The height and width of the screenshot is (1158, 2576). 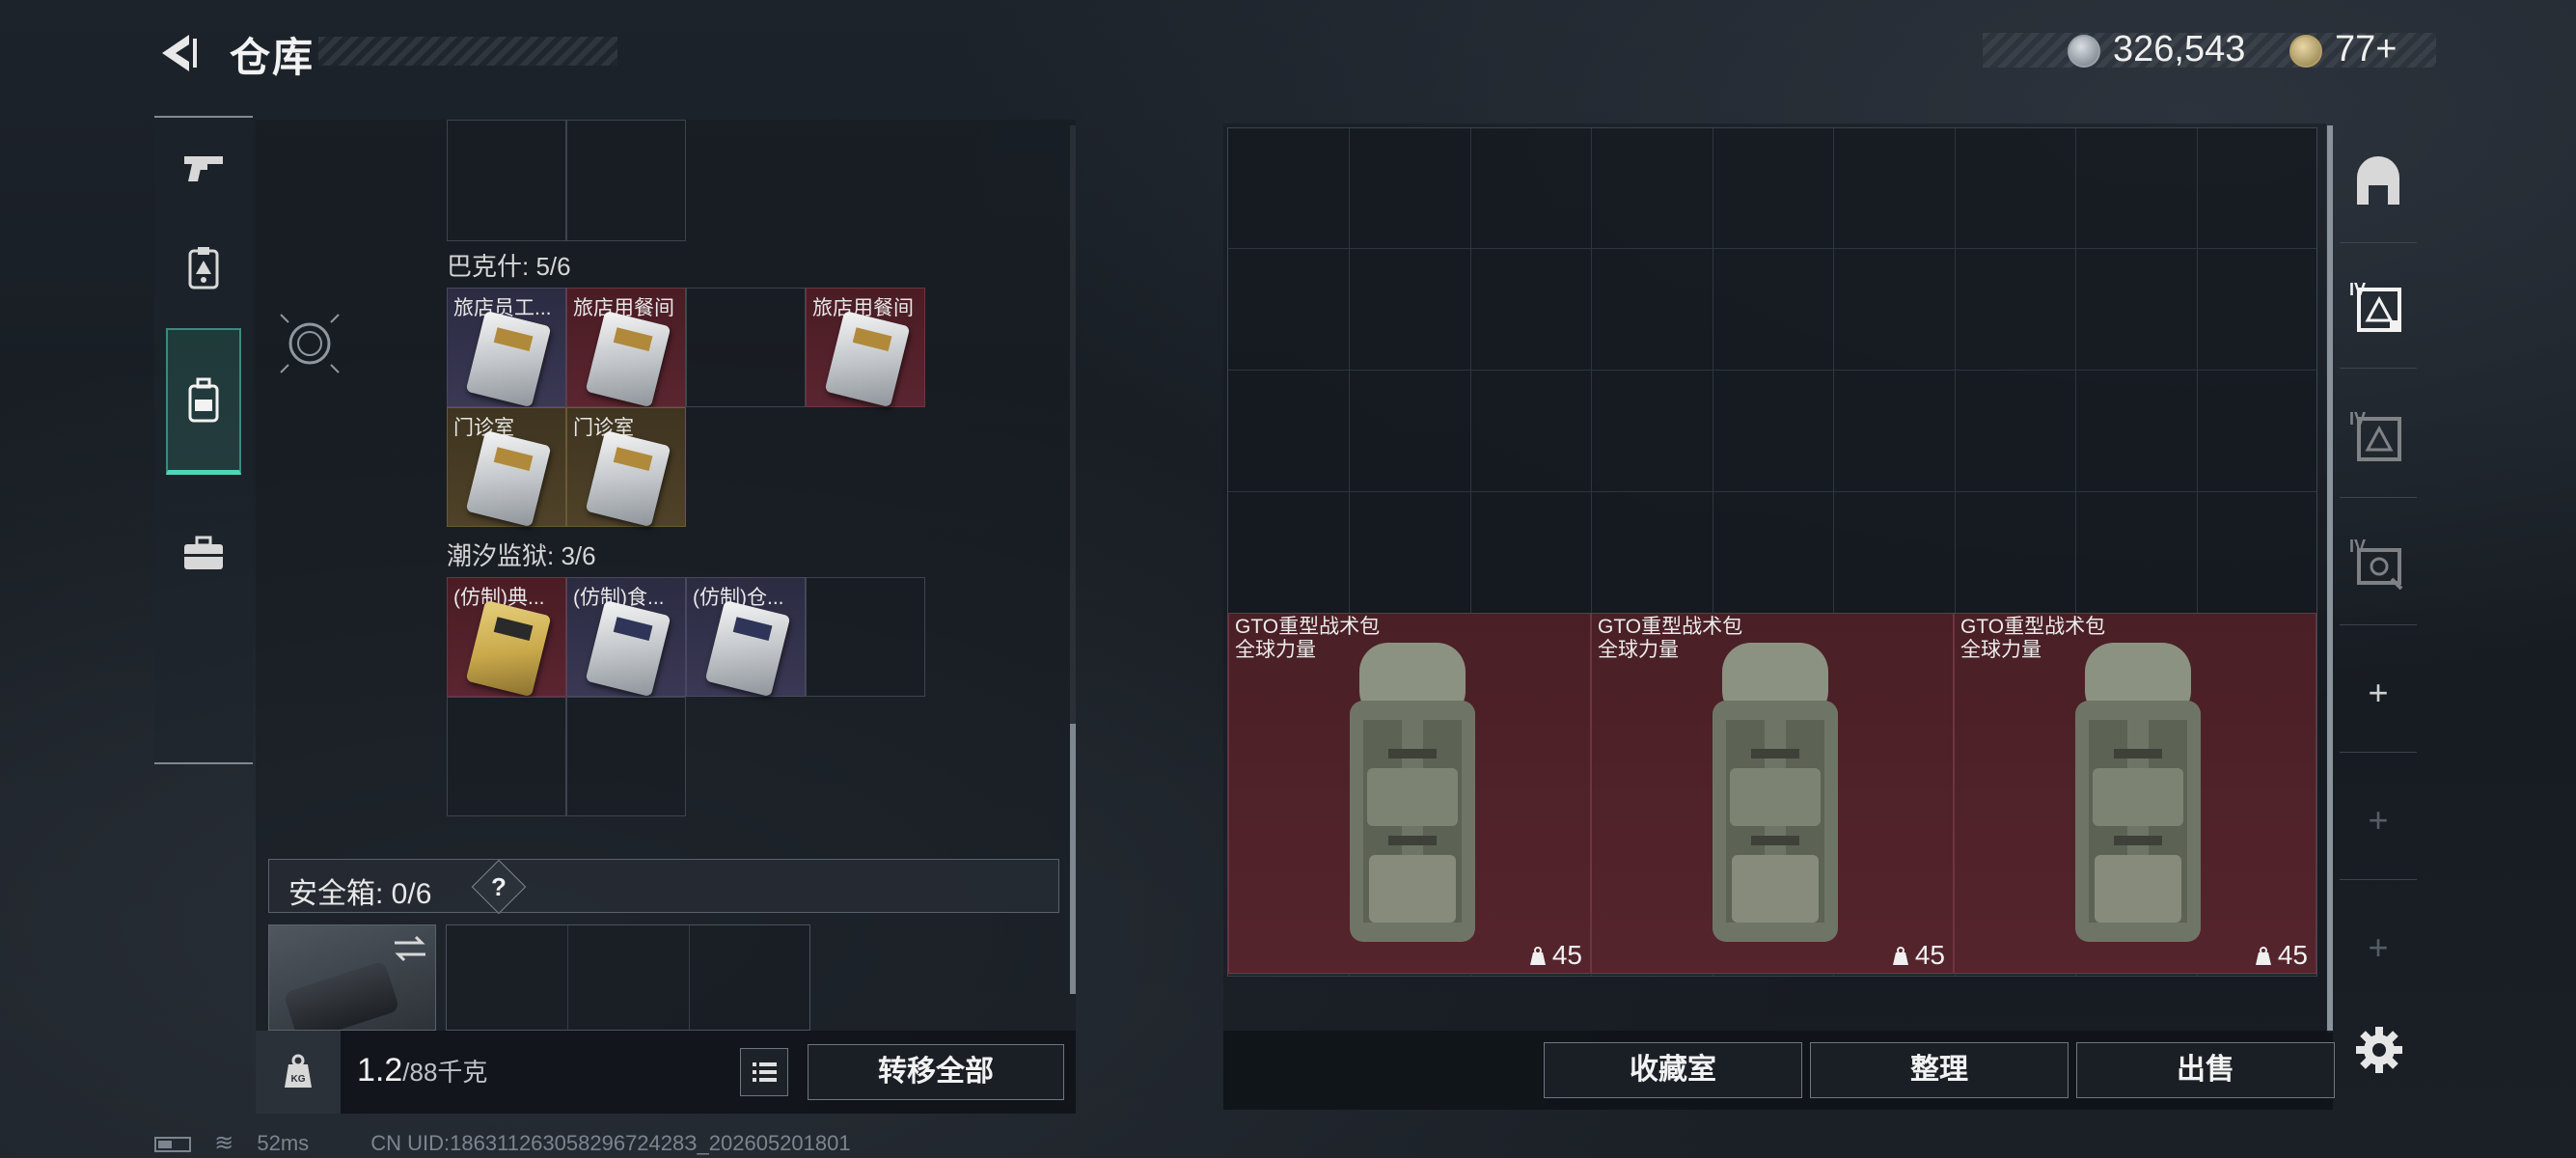 I want to click on section-label-tidal-prison: 潮汐监狱: 3/6, so click(x=521, y=555).